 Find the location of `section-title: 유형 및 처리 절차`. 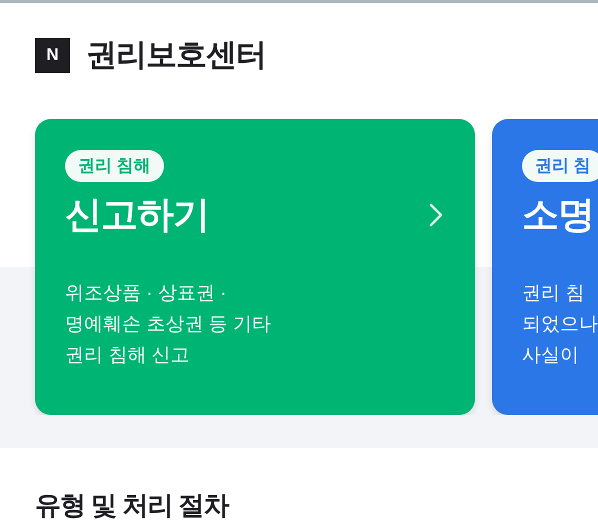

section-title: 유형 및 처리 절차 is located at coordinates (132, 505).